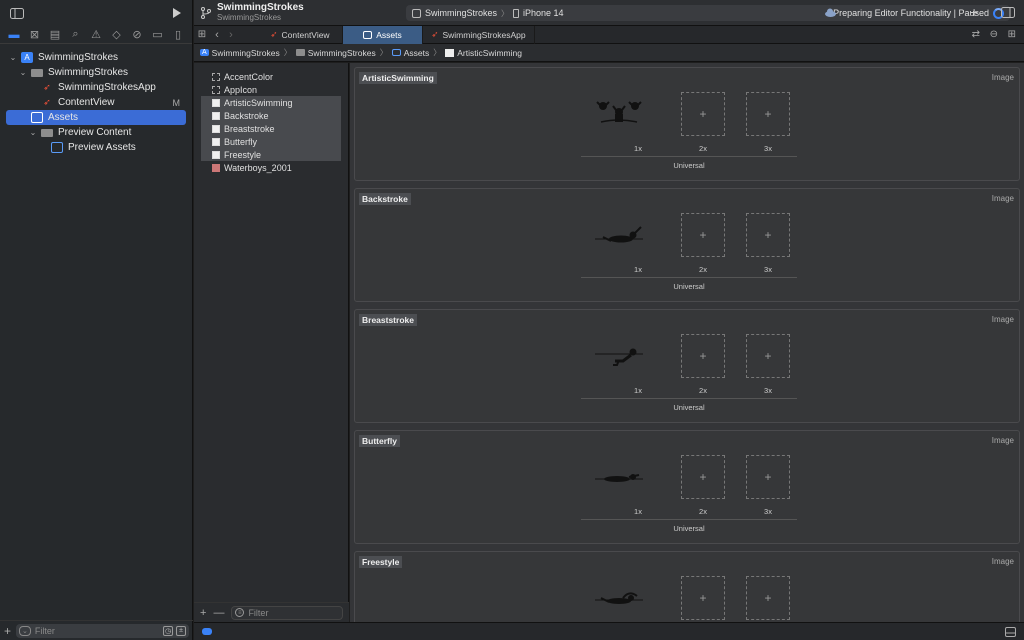 The width and height of the screenshot is (1024, 640). What do you see at coordinates (994, 34) in the screenshot?
I see `options-icon: ⊖` at bounding box center [994, 34].